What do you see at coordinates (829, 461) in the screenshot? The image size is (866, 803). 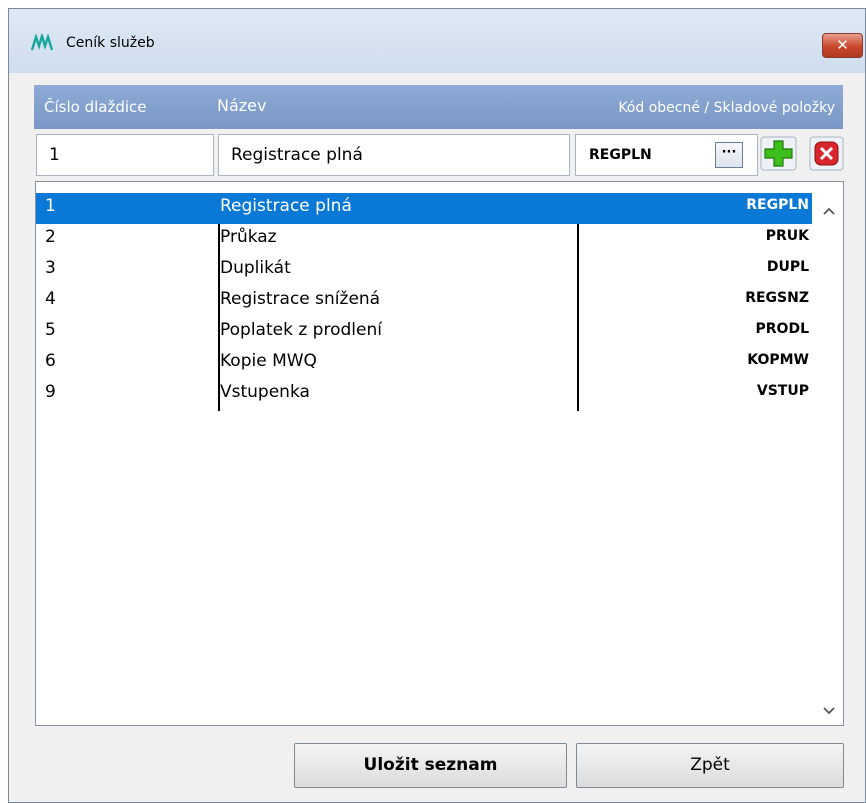 I see `scrollbar` at bounding box center [829, 461].